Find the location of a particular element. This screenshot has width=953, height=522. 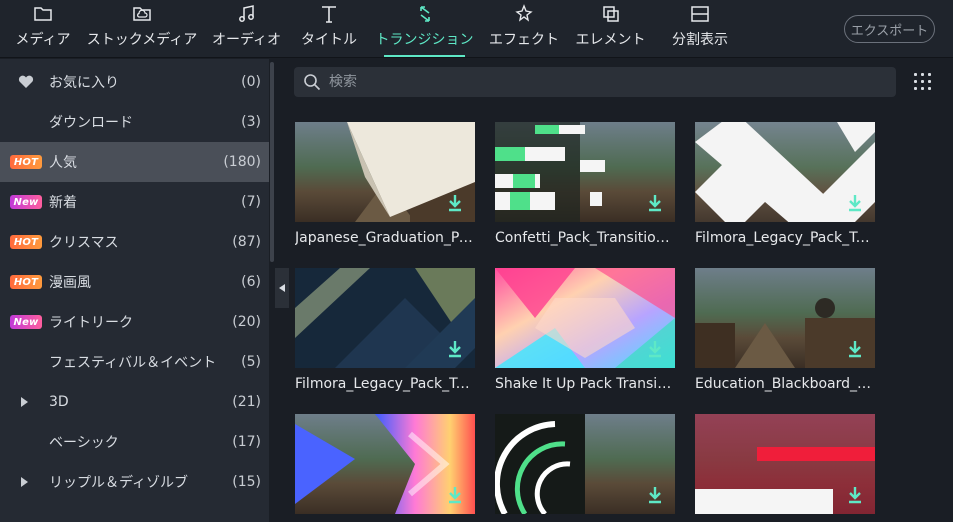

transition-name: Shake It Up Pack Transition is located at coordinates (585, 384).